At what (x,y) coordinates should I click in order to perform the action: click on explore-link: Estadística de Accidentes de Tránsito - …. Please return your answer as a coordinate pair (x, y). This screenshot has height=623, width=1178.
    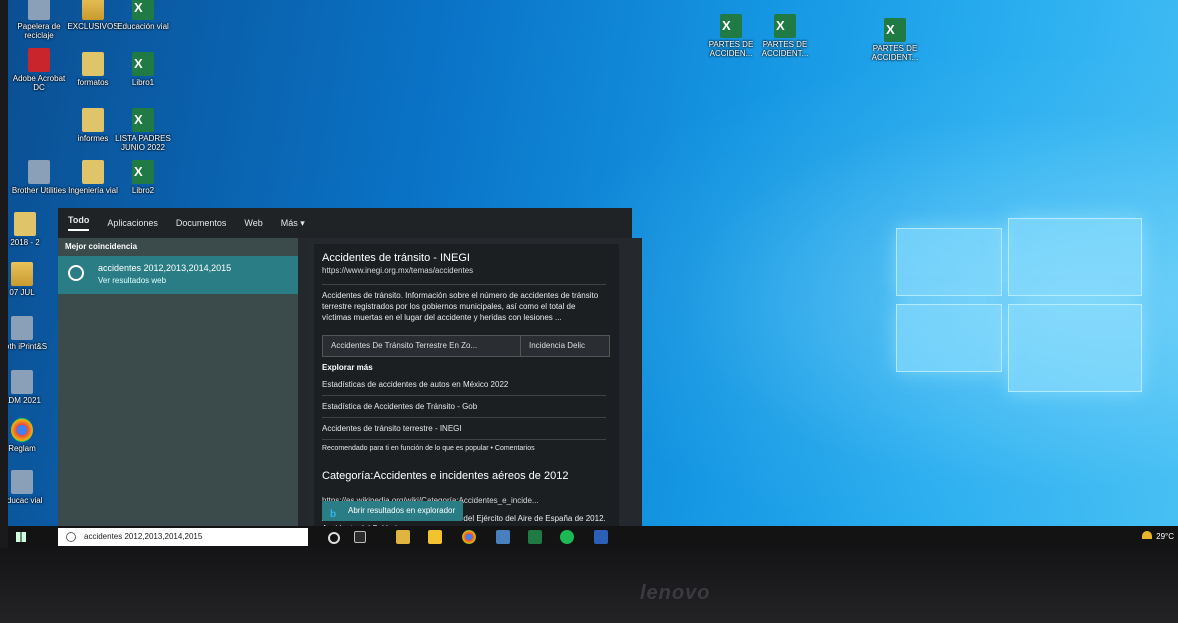
    Looking at the image, I should click on (399, 406).